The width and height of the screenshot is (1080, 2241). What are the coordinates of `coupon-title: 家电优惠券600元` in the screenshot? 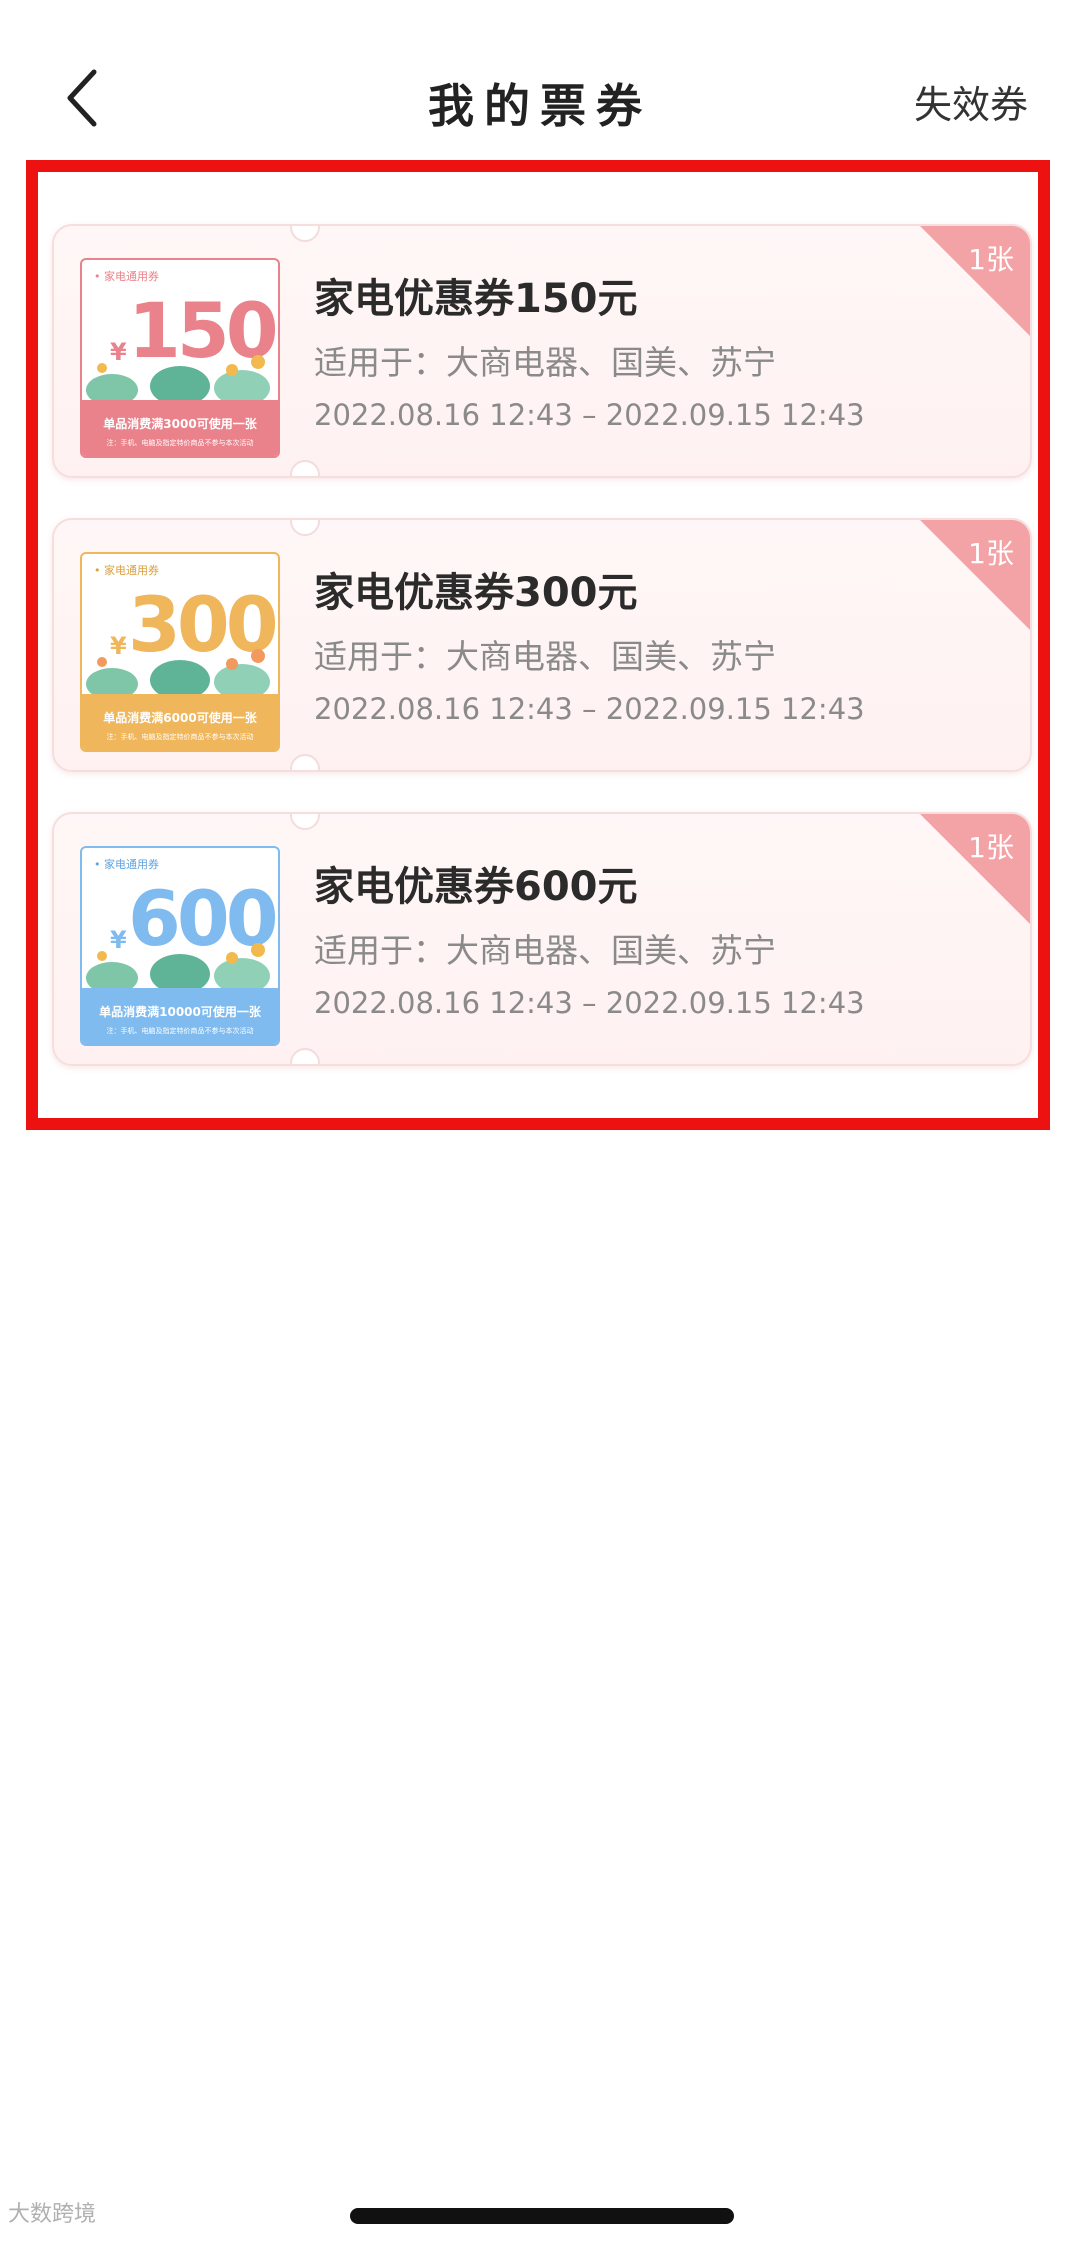 It's located at (476, 887).